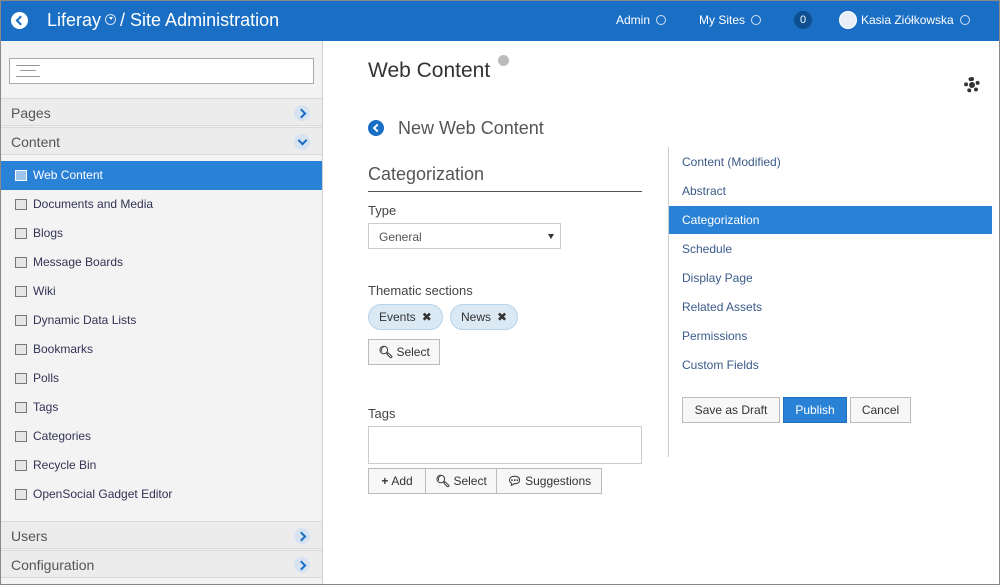 The image size is (1000, 585). I want to click on panel-label: Content, so click(36, 142).